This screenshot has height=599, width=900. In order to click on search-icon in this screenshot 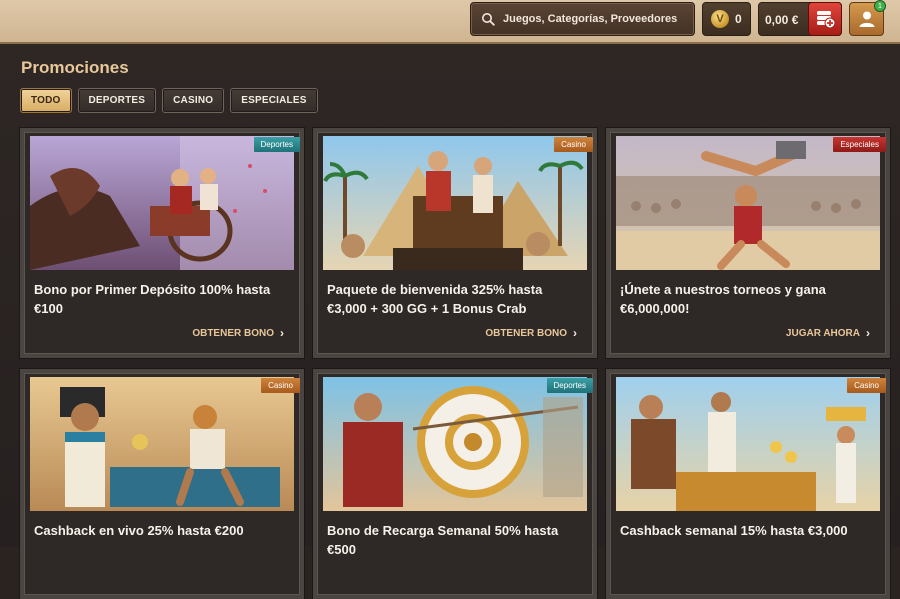, I will do `click(488, 19)`.